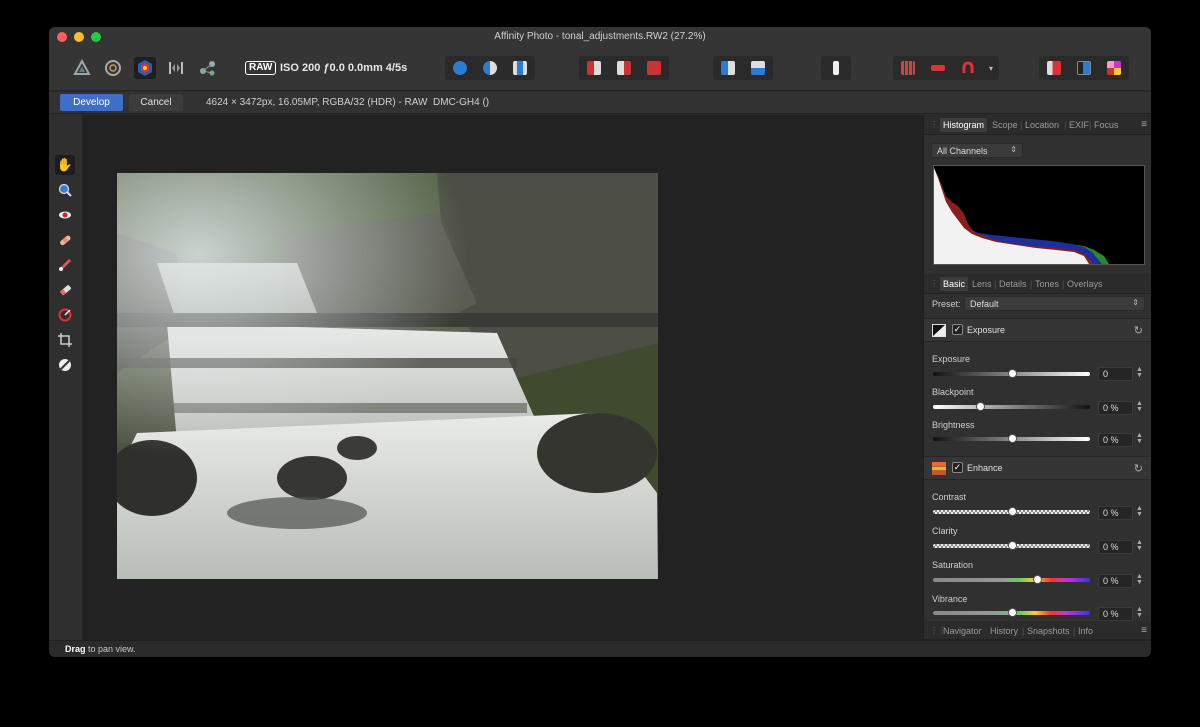 The height and width of the screenshot is (727, 1200). Describe the element at coordinates (991, 68) in the screenshot. I see `snapping-options-chevron-down-icon: ▾` at that location.